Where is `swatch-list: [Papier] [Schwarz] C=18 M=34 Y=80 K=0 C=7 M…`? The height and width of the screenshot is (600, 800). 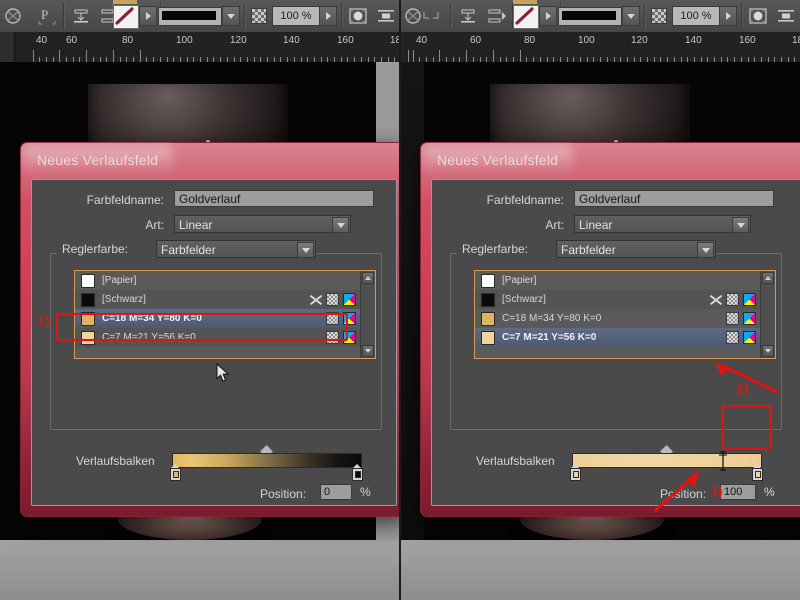
swatch-list: [Papier] [Schwarz] C=18 M=34 Y=80 K=0 C=7 M… is located at coordinates (625, 314).